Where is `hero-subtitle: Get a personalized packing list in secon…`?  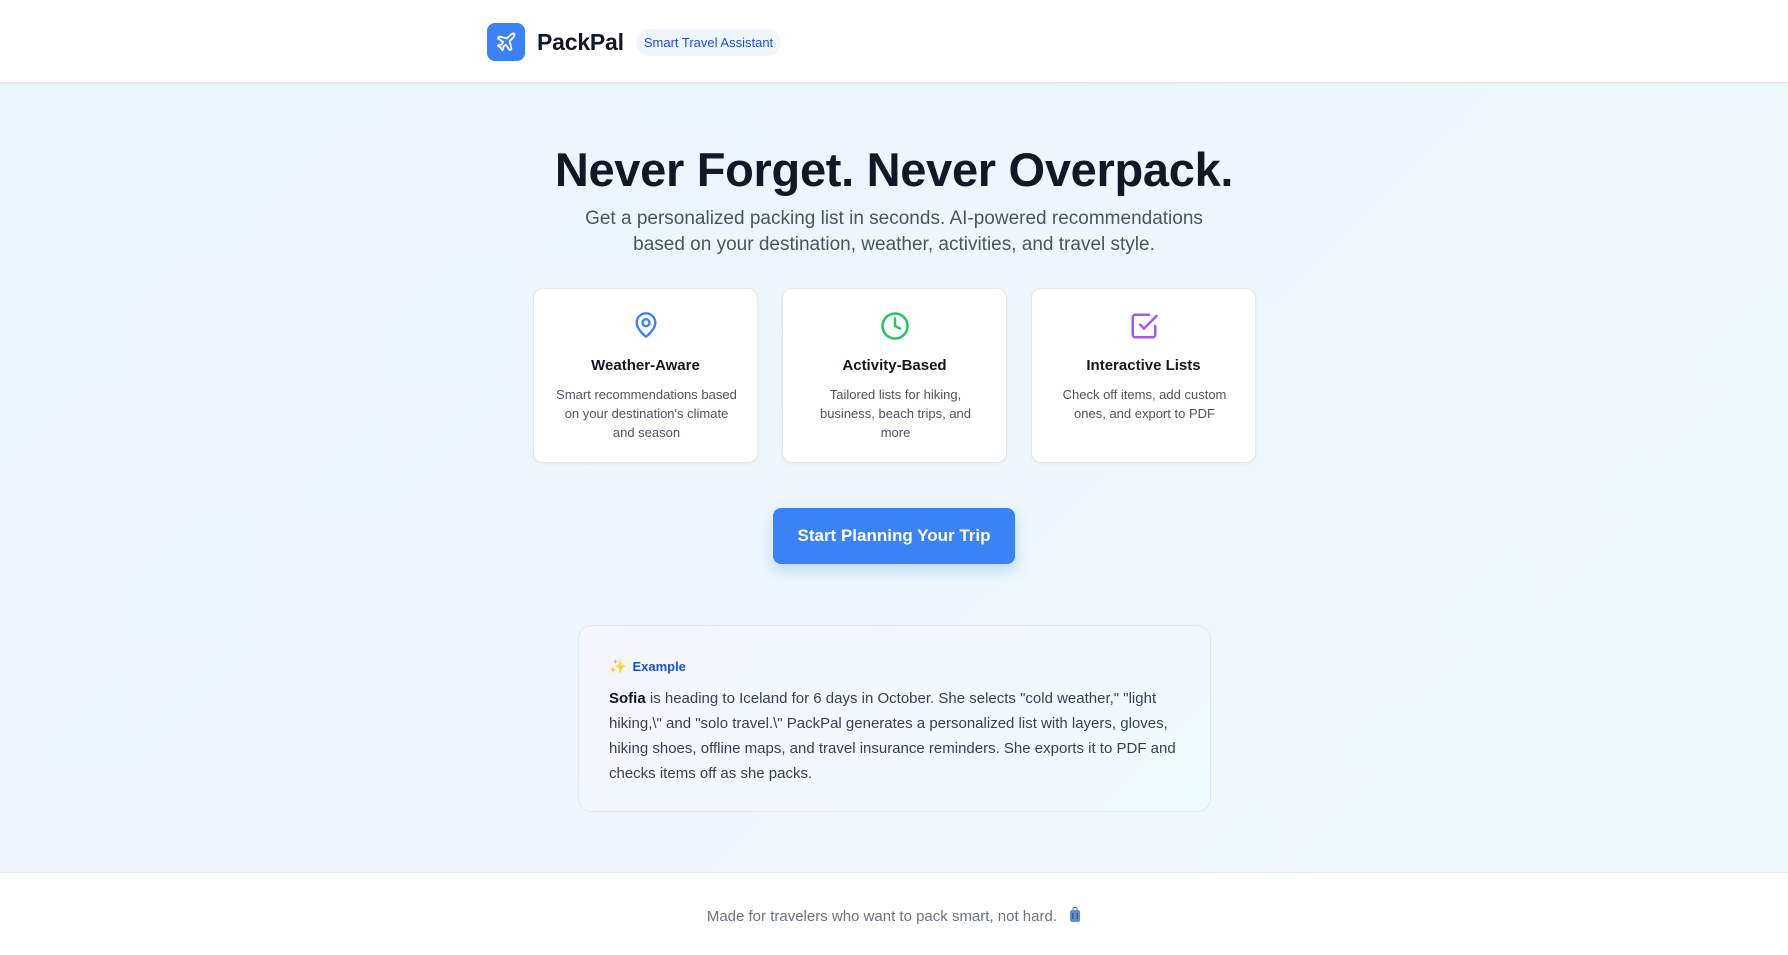 hero-subtitle: Get a personalized packing list in secon… is located at coordinates (894, 231).